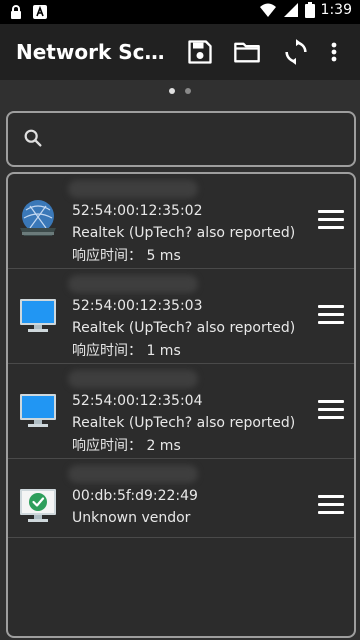  I want to click on device-response-time: 响应时间： 5 ms, so click(126, 256).